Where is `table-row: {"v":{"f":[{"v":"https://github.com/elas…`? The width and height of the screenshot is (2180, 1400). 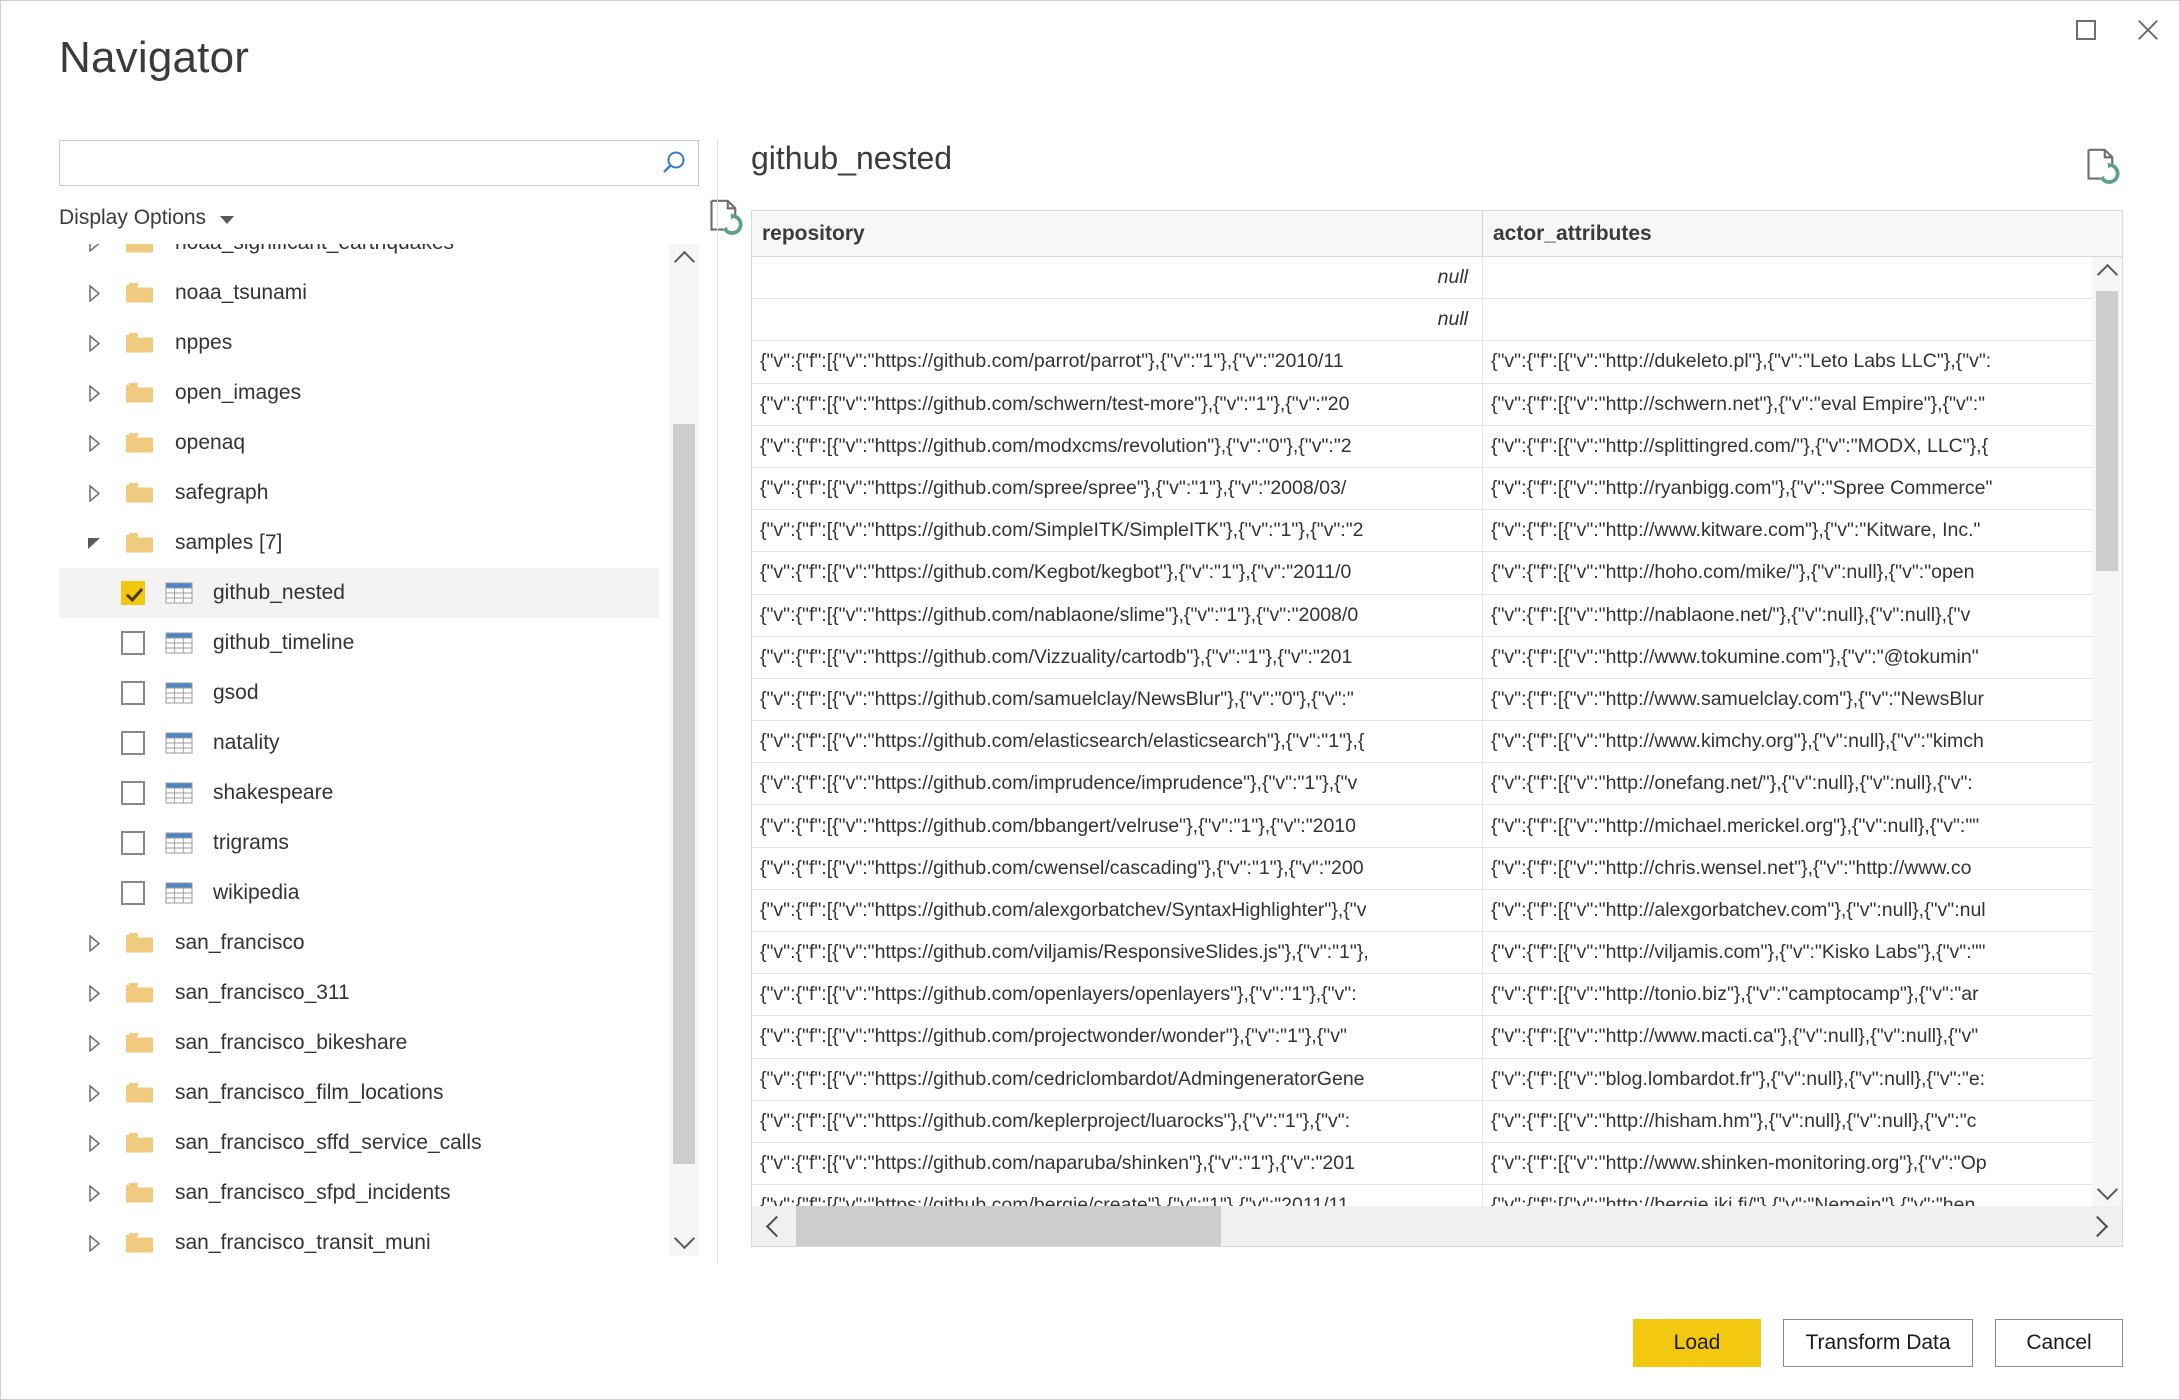
table-row: {"v":{"f":[{"v":"https://github.com/elas… is located at coordinates (1437, 742).